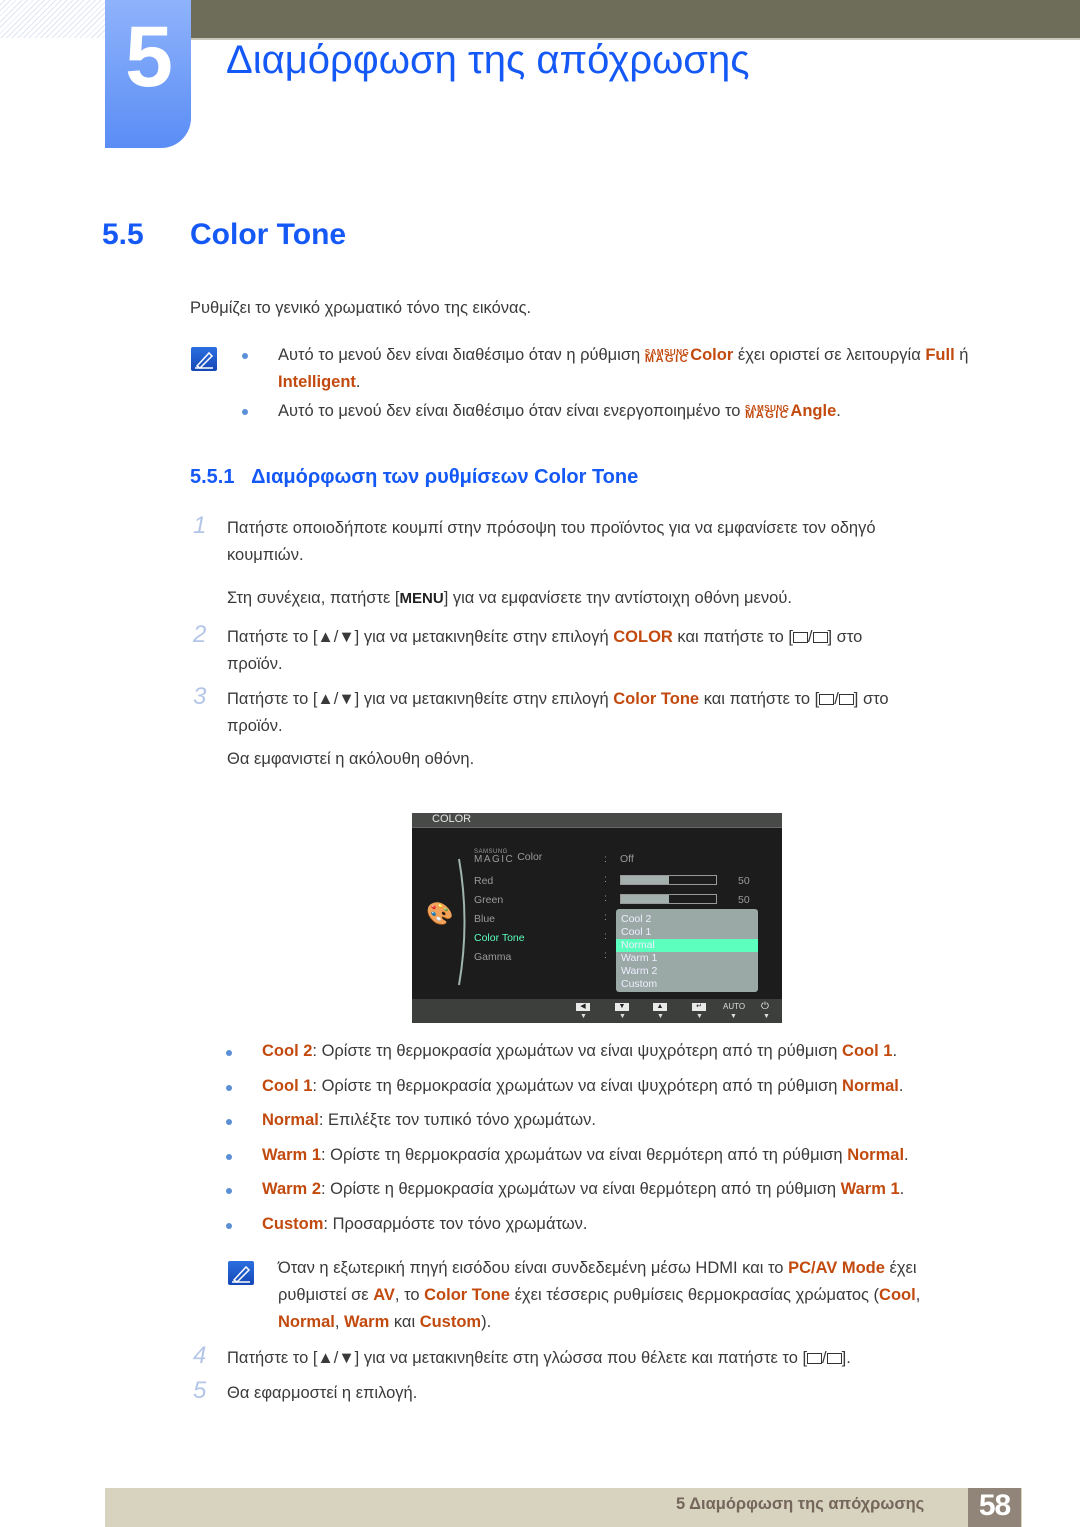 The width and height of the screenshot is (1080, 1527). What do you see at coordinates (287, 1051) in the screenshot?
I see `option-term: Cool 2` at bounding box center [287, 1051].